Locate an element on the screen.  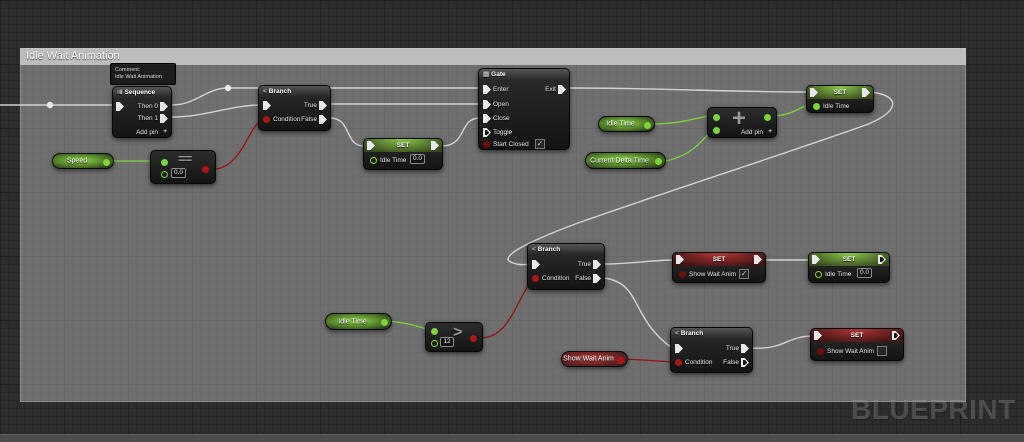
node-greater: > 12 is located at coordinates (454, 337).